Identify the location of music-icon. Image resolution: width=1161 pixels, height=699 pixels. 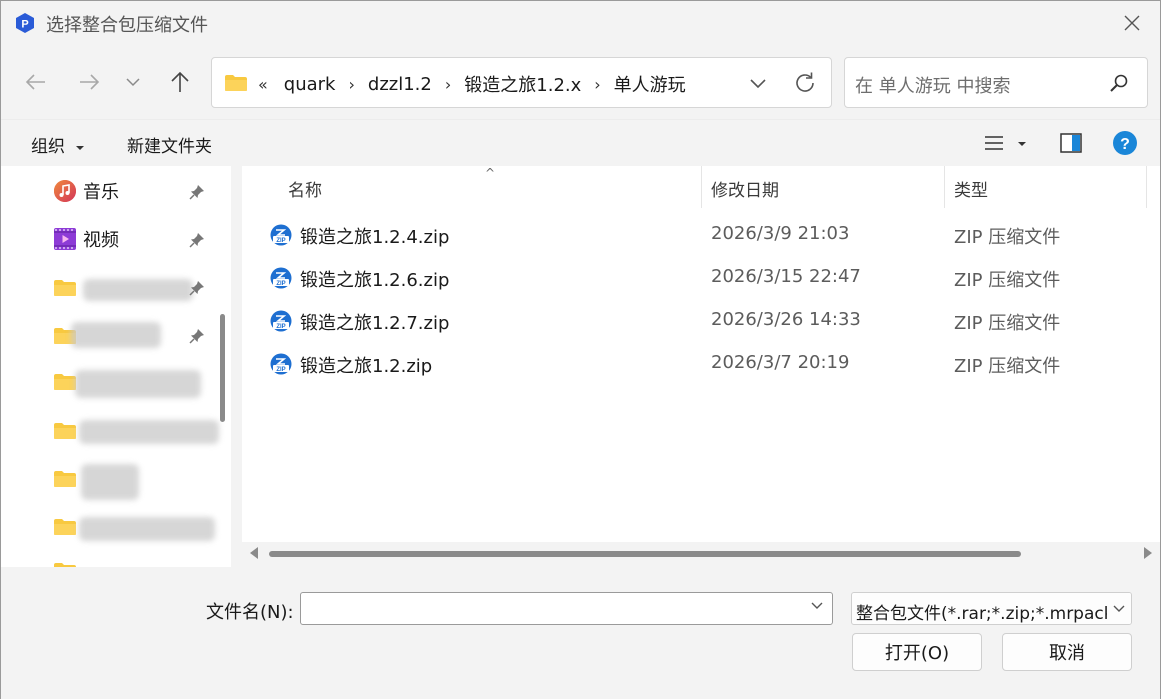
(65, 191).